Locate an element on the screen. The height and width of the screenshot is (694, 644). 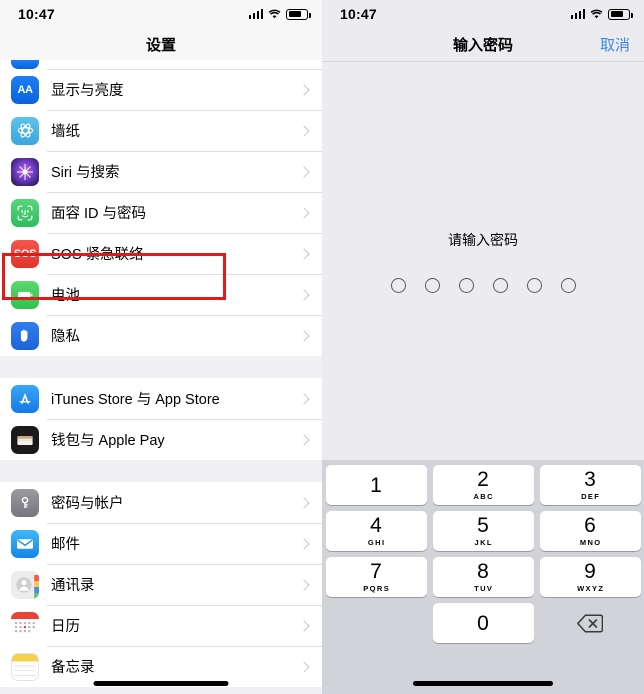
sidebar-item-mail: 邮件 is located at coordinates (161, 543).